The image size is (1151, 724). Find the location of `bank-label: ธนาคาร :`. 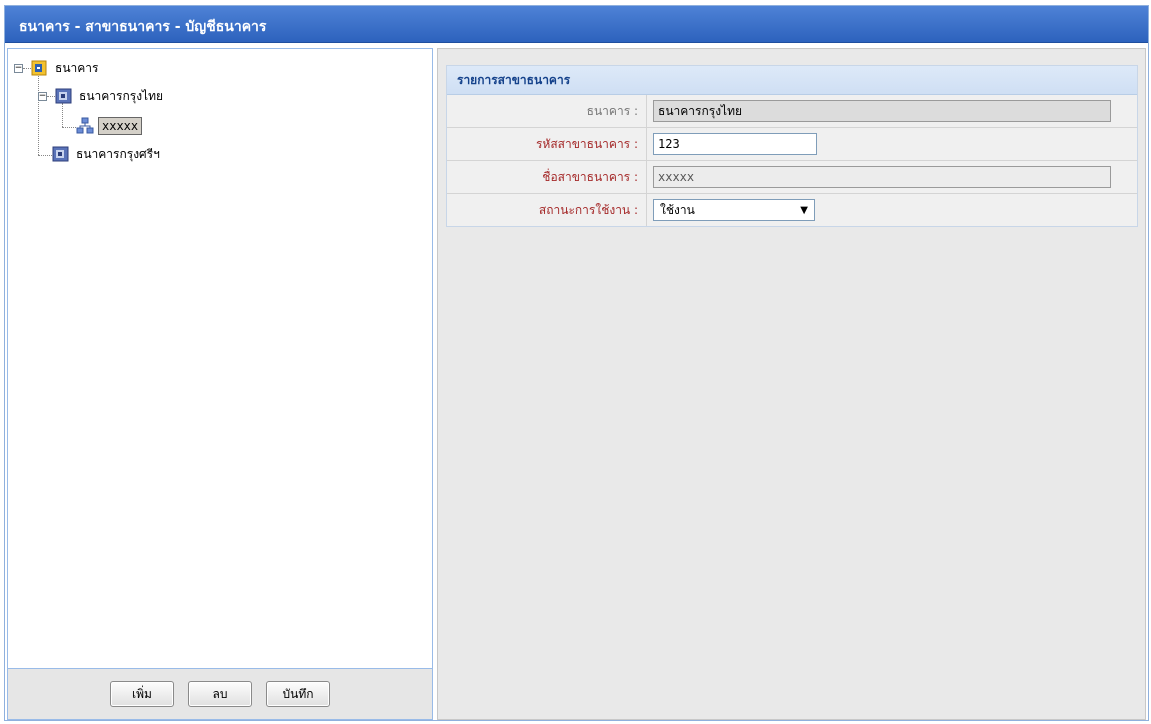

bank-label: ธนาคาร : is located at coordinates (547, 111).